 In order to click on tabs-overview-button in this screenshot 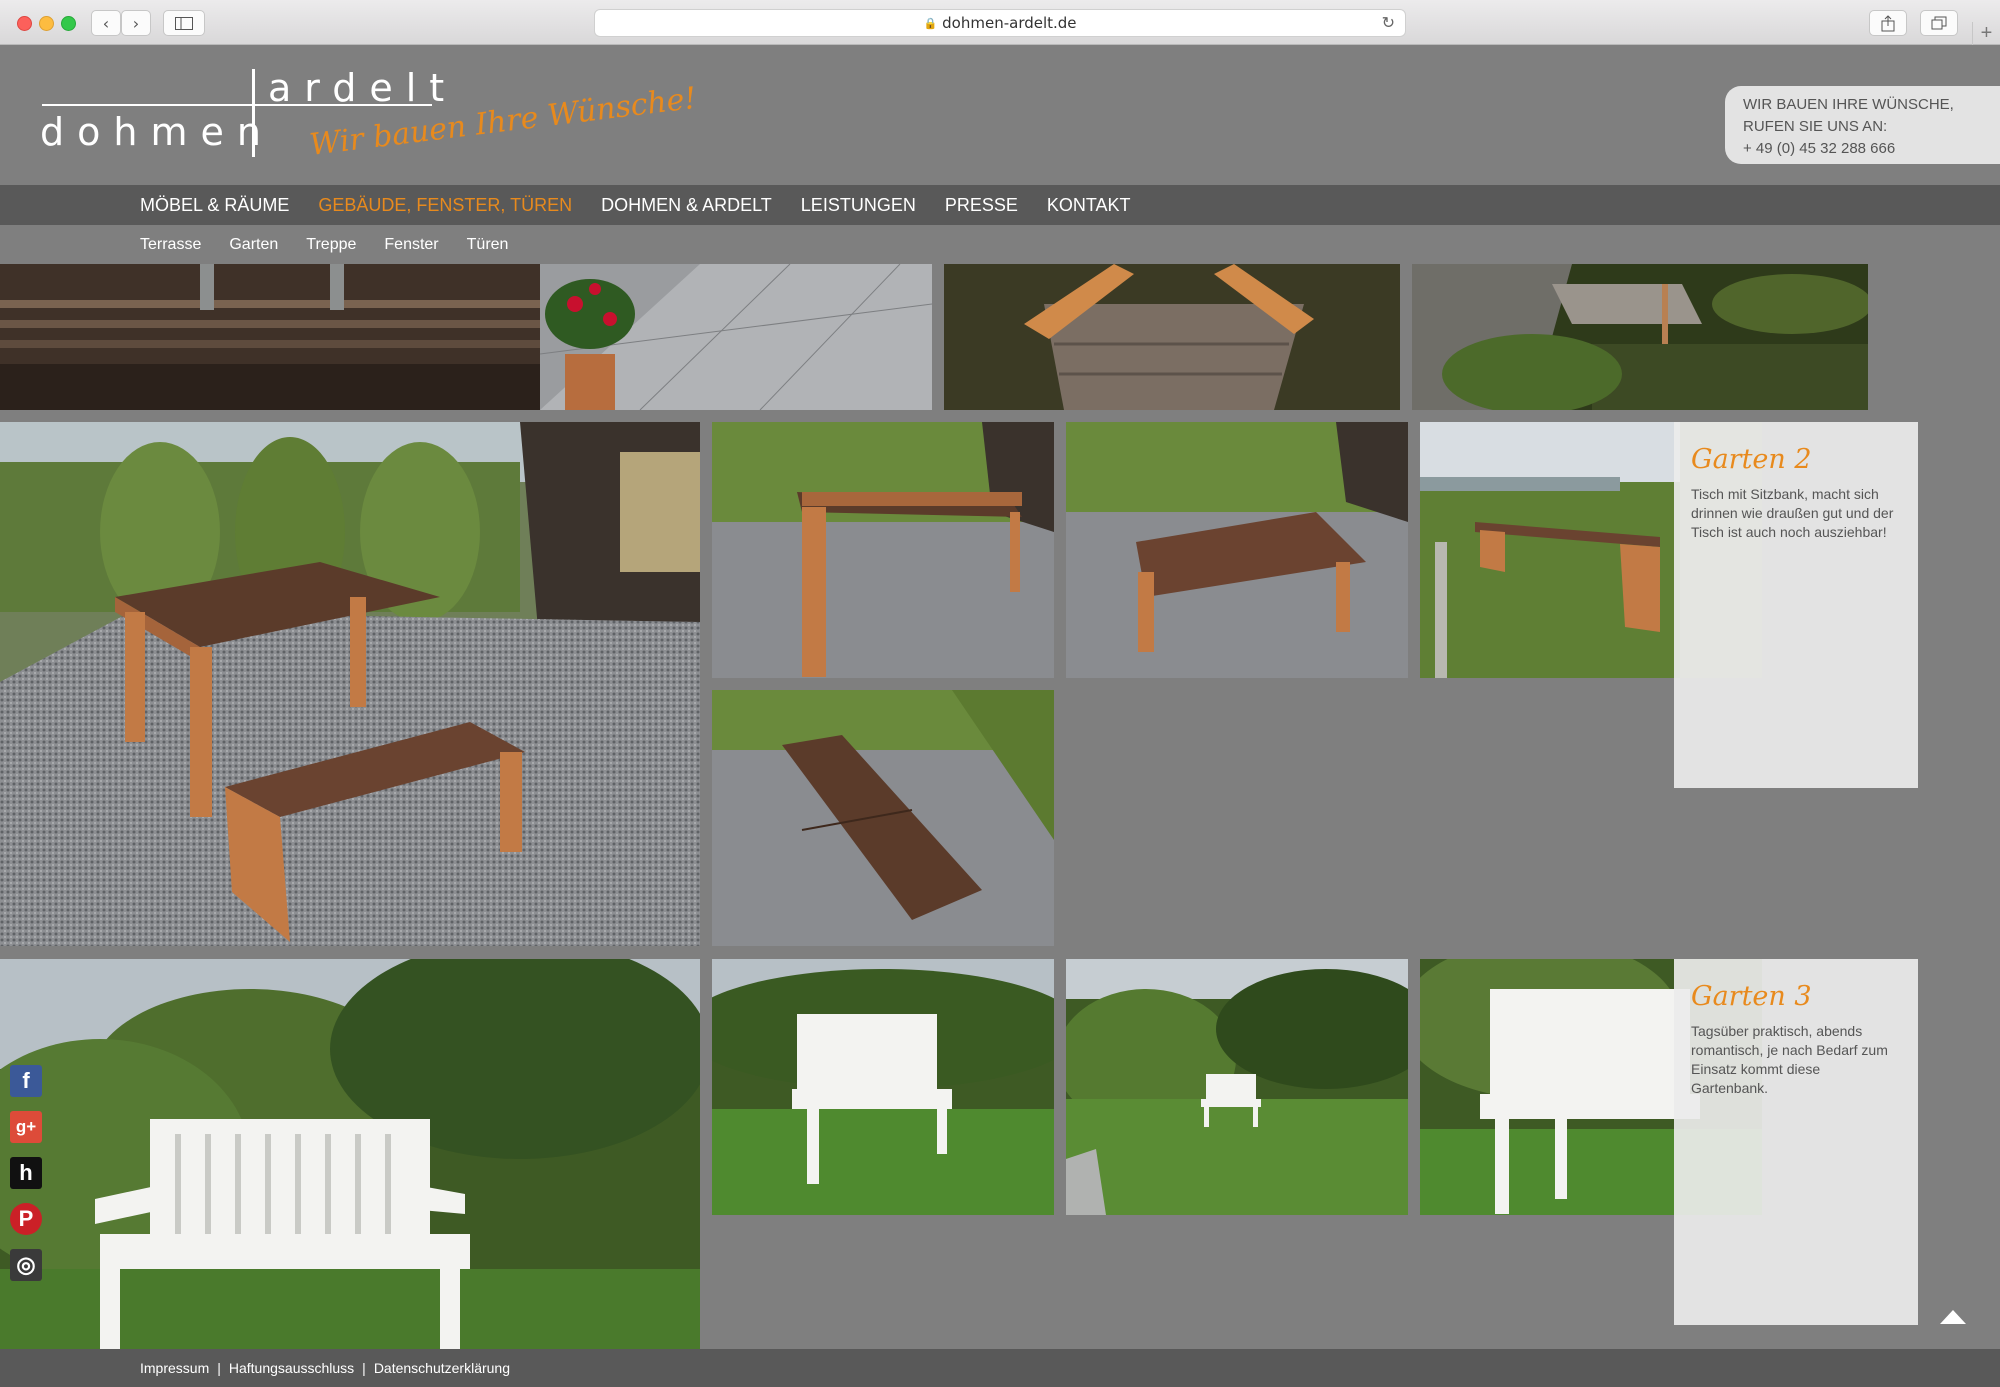, I will do `click(1939, 23)`.